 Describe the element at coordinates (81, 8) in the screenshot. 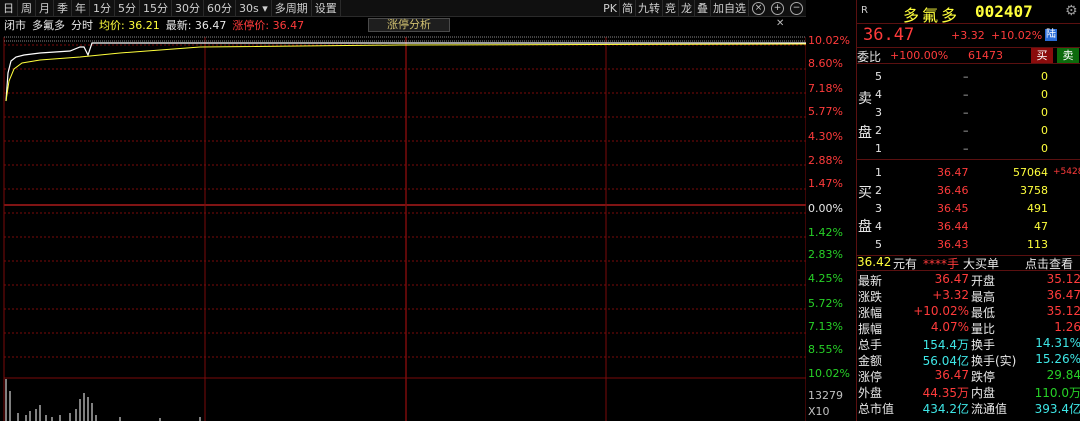

I see `period-tab-4: 年` at that location.